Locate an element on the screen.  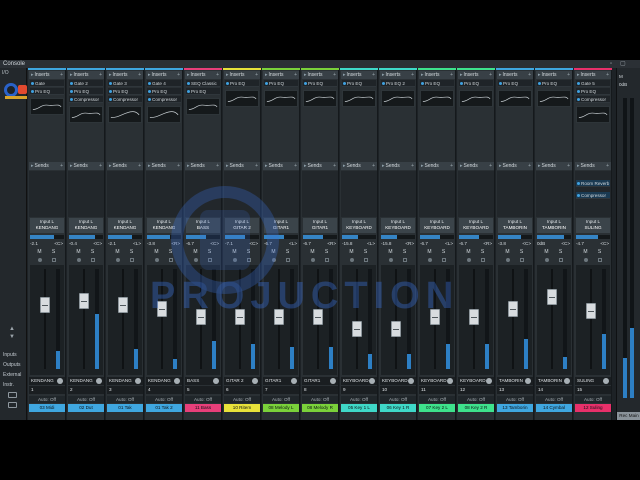
send-slot: Compressor is located at coordinates (593, 195).